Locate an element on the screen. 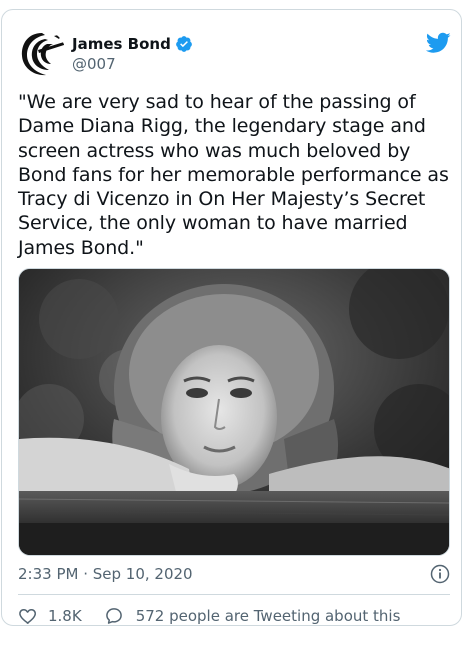 The height and width of the screenshot is (669, 465). avatar is located at coordinates (42, 54).